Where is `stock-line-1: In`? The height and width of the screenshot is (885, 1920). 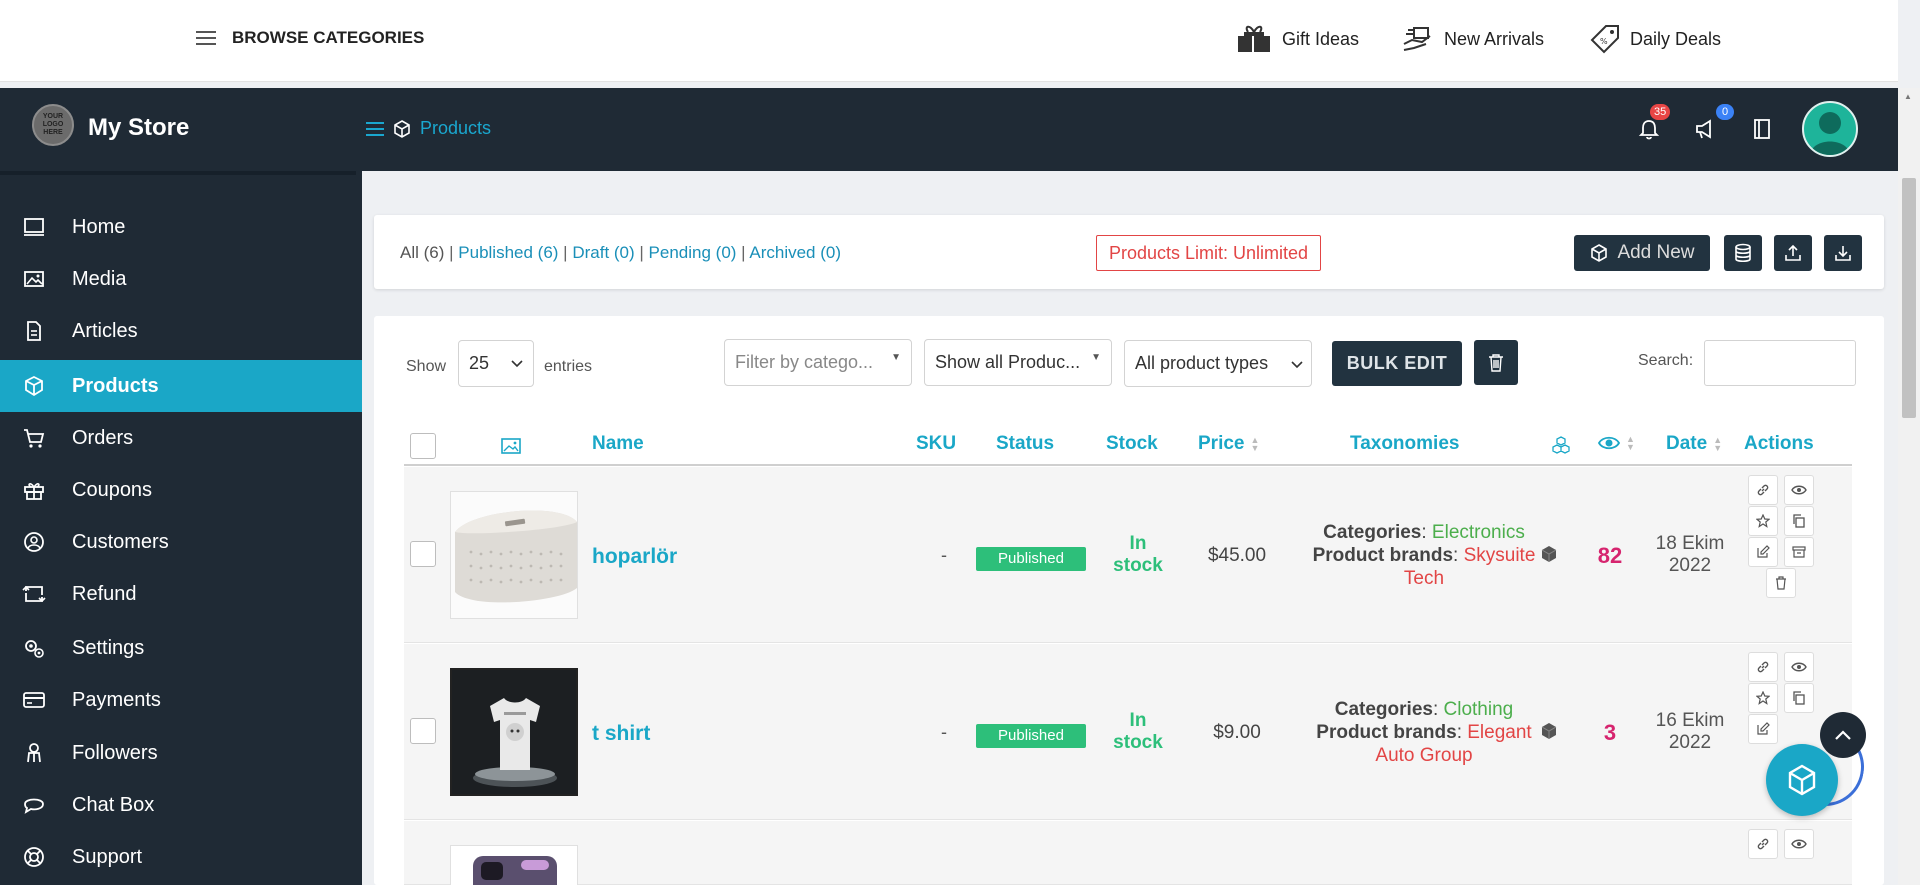 stock-line-1: In is located at coordinates (1138, 543).